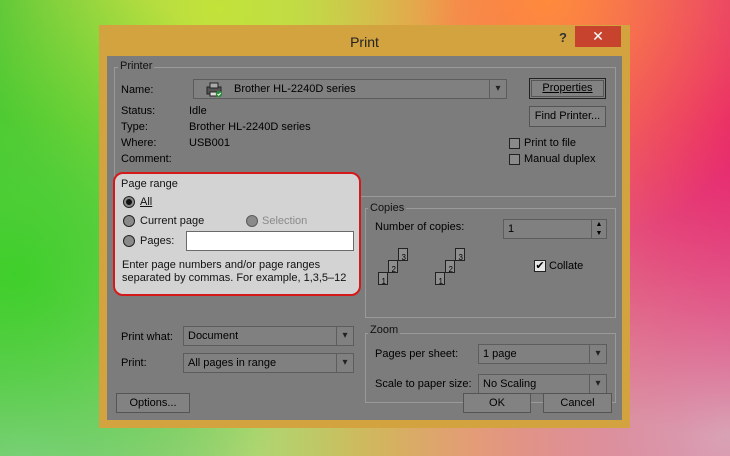 The image size is (730, 456). What do you see at coordinates (268, 336) in the screenshot?
I see `print-what-select: Document ▾` at bounding box center [268, 336].